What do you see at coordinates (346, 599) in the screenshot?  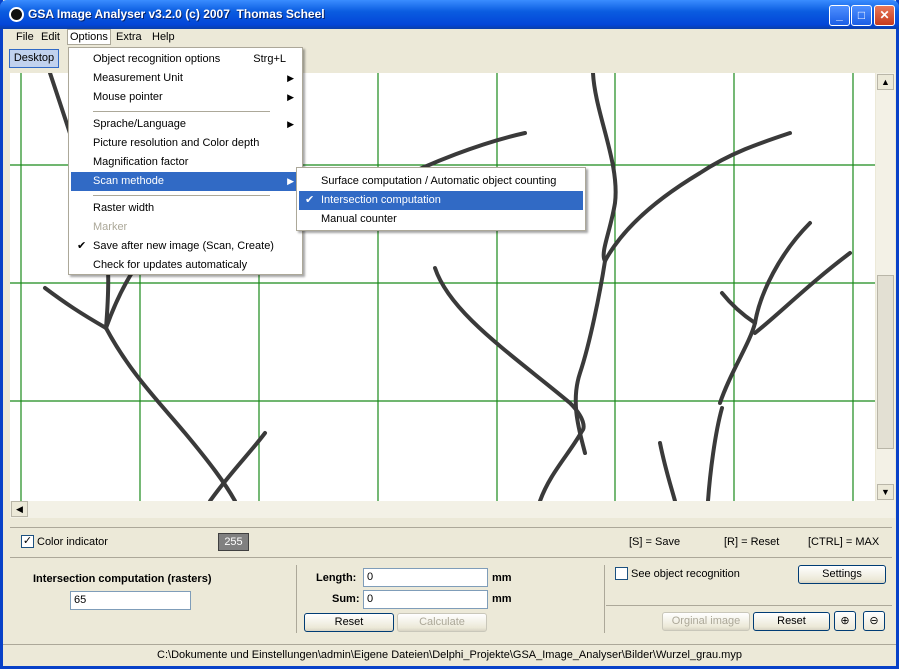 I see `sum-label: Sum:` at bounding box center [346, 599].